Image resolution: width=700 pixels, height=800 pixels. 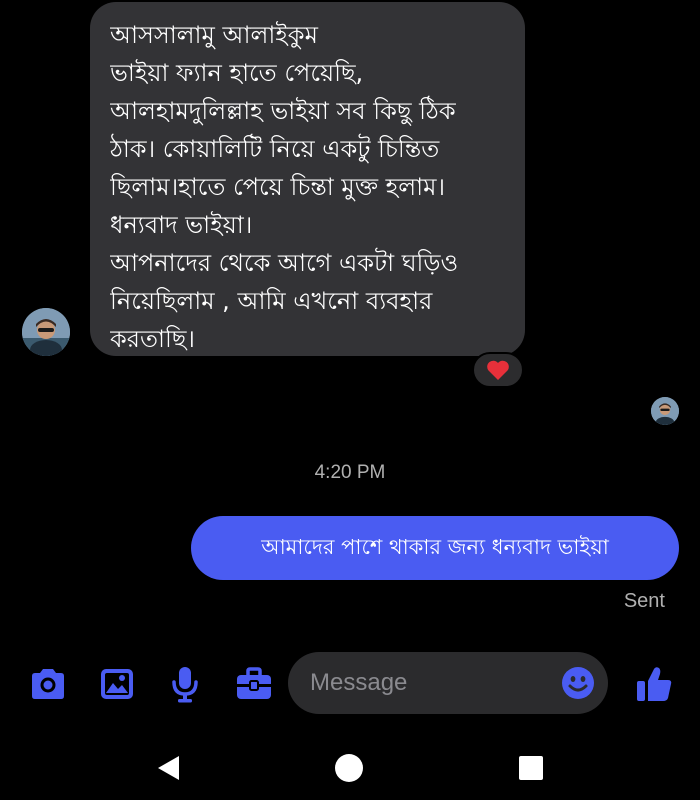 What do you see at coordinates (283, 111) in the screenshot?
I see `message-line: আলহামদুলিল্লাহ ভাইয়া সব কিছু ঠিক` at bounding box center [283, 111].